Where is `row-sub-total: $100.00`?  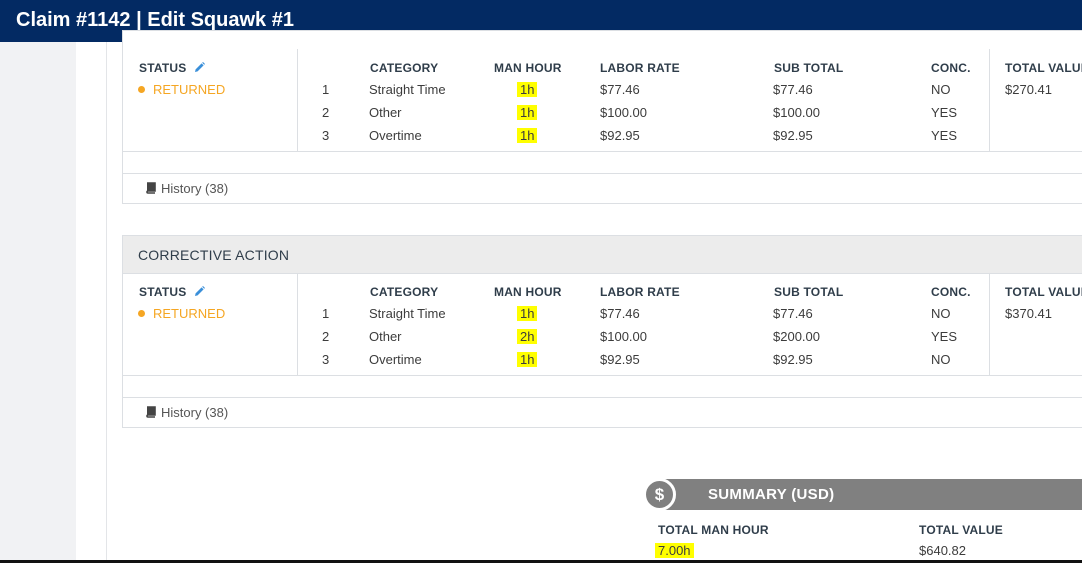 row-sub-total: $100.00 is located at coordinates (796, 112).